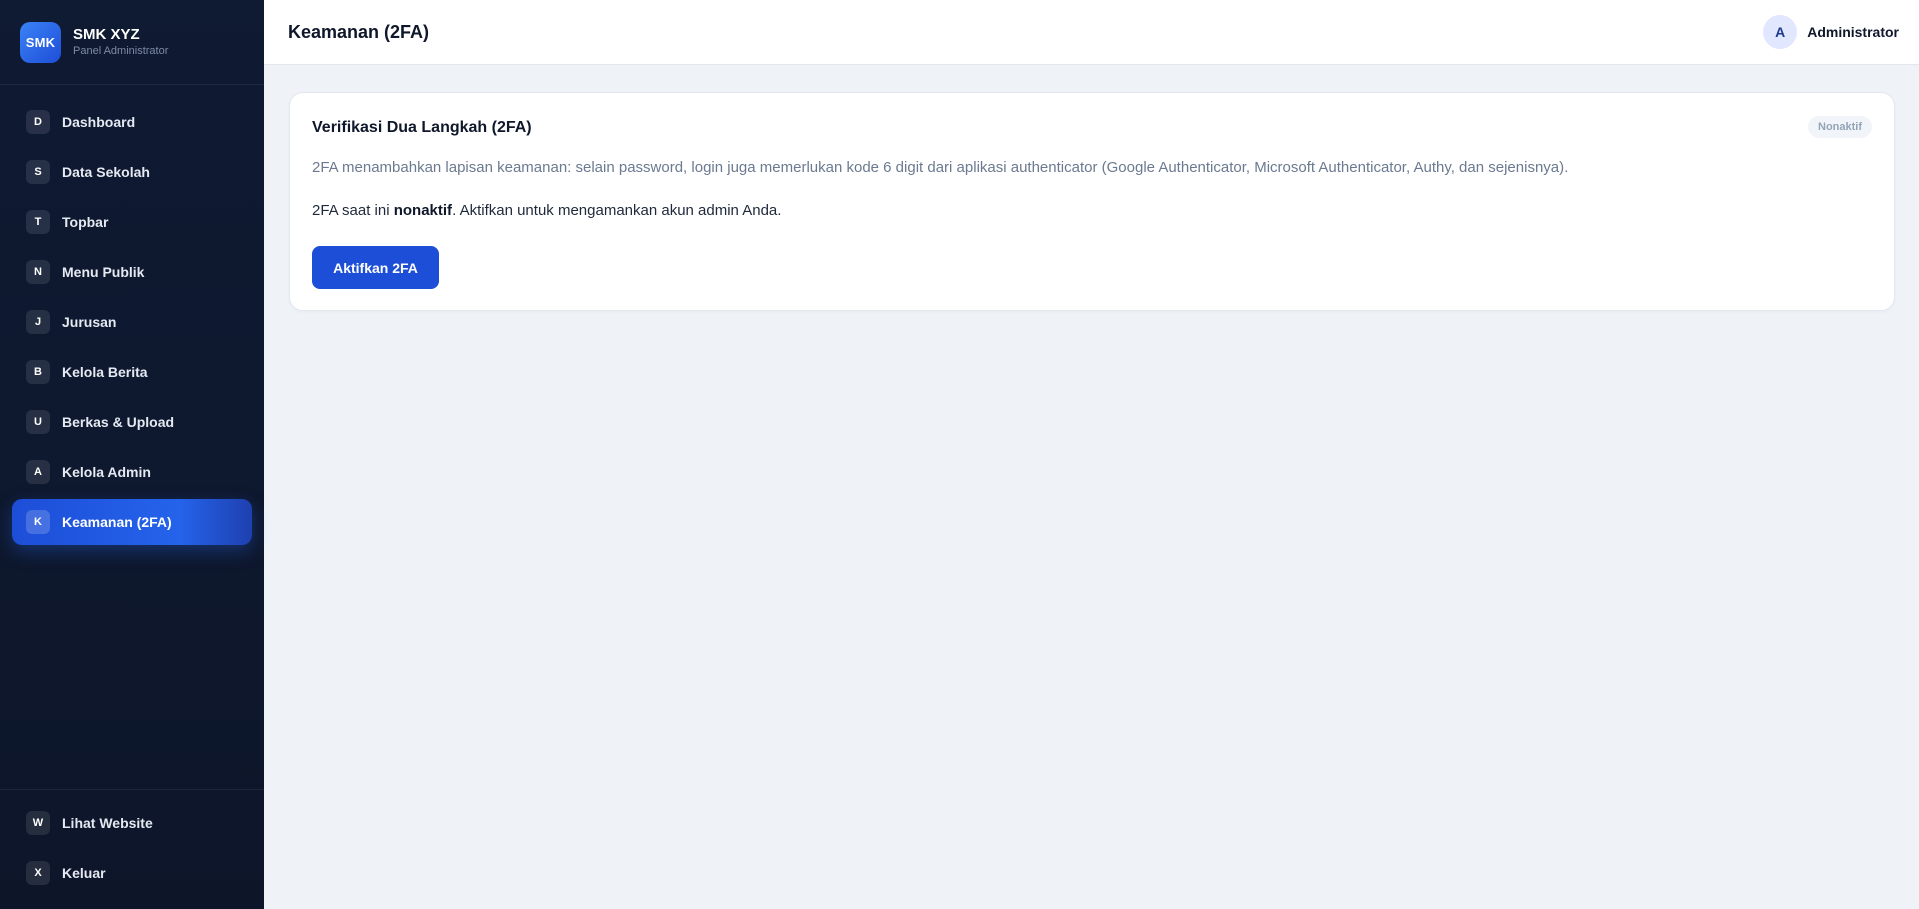 The height and width of the screenshot is (909, 1919). I want to click on topbar-icon: T, so click(38, 222).